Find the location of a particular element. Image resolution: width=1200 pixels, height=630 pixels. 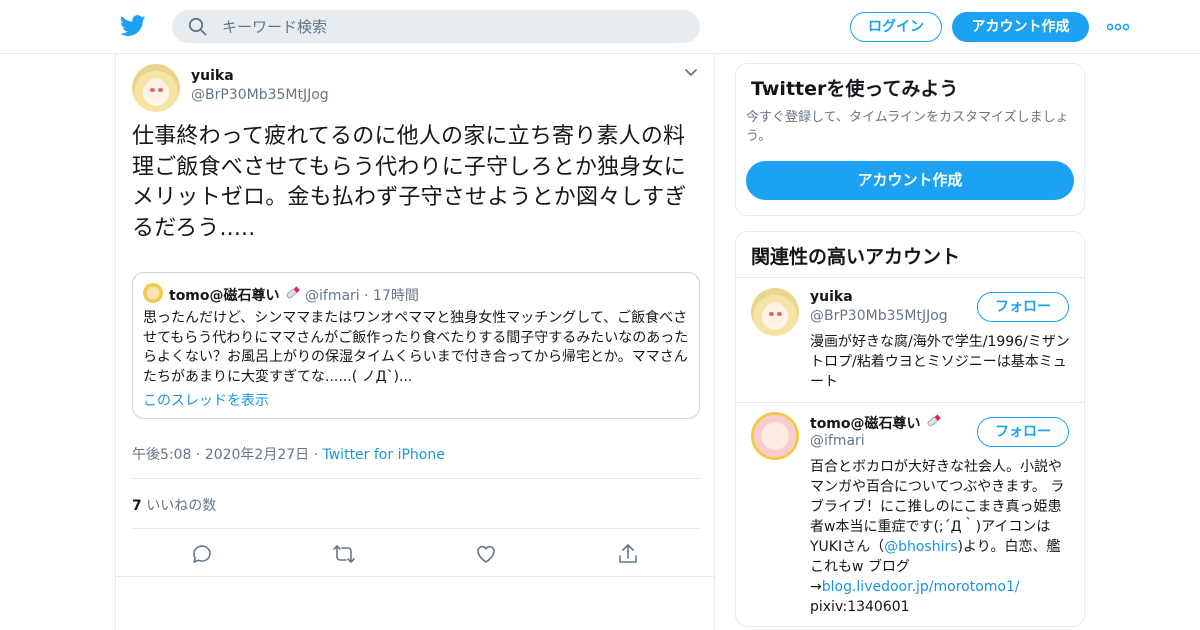

tweet-meta: 午後5:08 · 2020年2月27日 · Twitter for iPhone is located at coordinates (288, 454).